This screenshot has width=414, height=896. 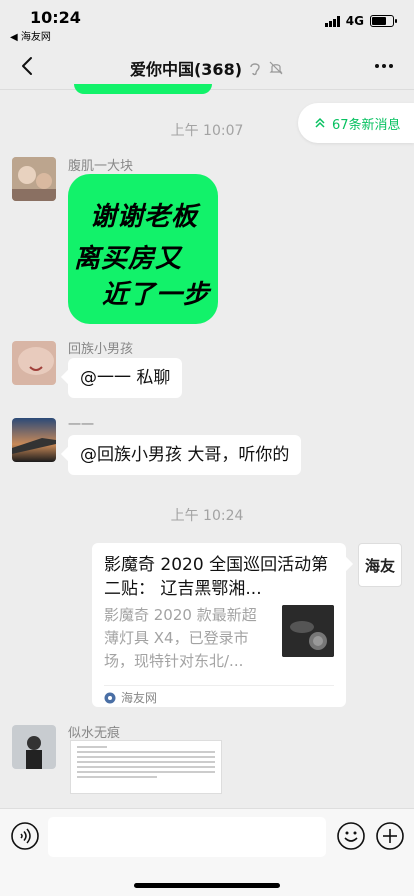 I want to click on sender-name: 腹肌一大块, so click(x=101, y=166).